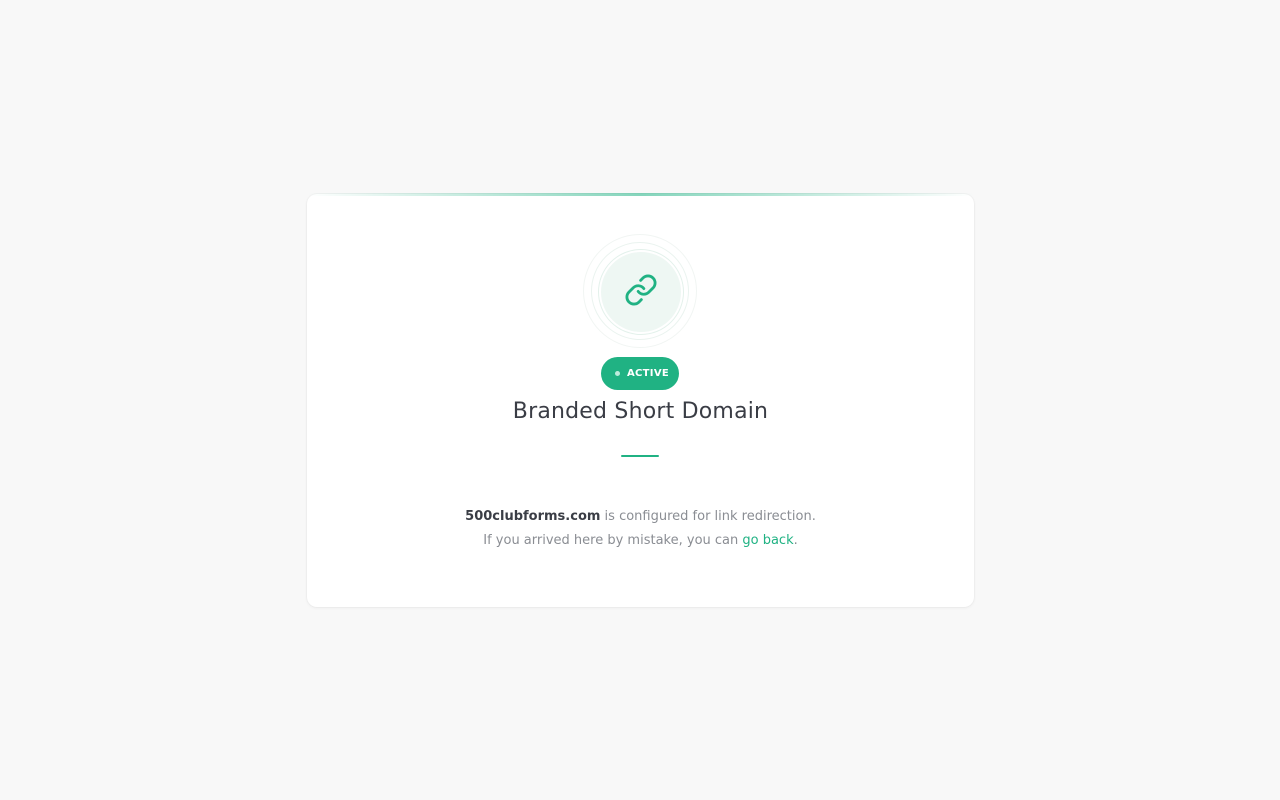  I want to click on icon-container, so click(640, 291).